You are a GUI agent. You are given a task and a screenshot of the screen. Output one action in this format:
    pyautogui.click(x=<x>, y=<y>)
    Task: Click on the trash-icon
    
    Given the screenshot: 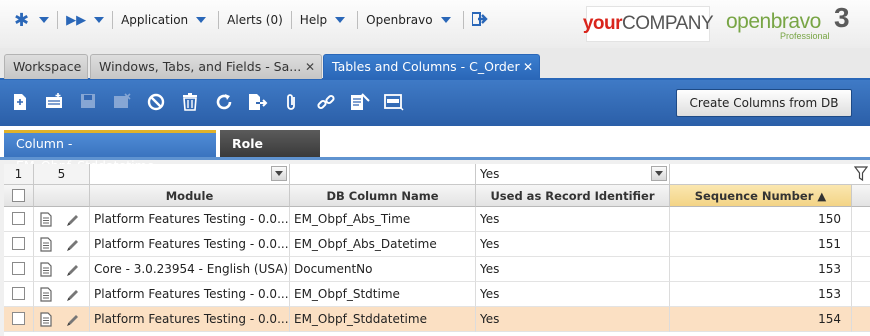 What is the action you would take?
    pyautogui.click(x=190, y=102)
    